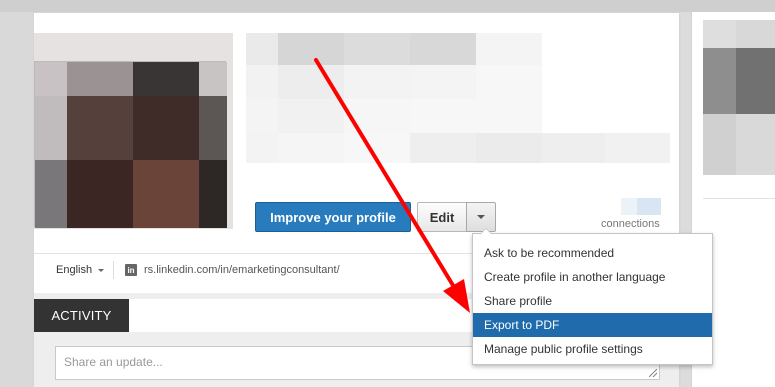 The width and height of the screenshot is (775, 387). What do you see at coordinates (592, 349) in the screenshot?
I see `menu-item-public-profile-settings: Manage public profile settings` at bounding box center [592, 349].